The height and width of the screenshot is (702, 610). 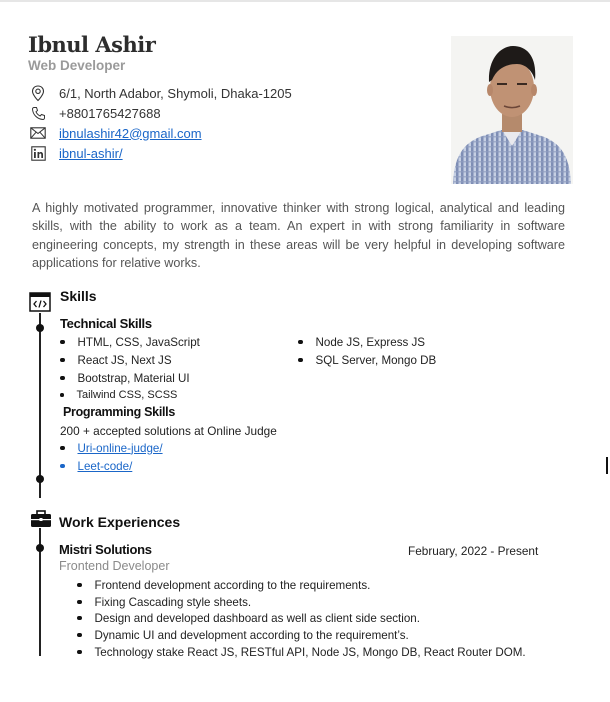 What do you see at coordinates (91, 153) in the screenshot?
I see `linkedin-link: ibnul-ashir/` at bounding box center [91, 153].